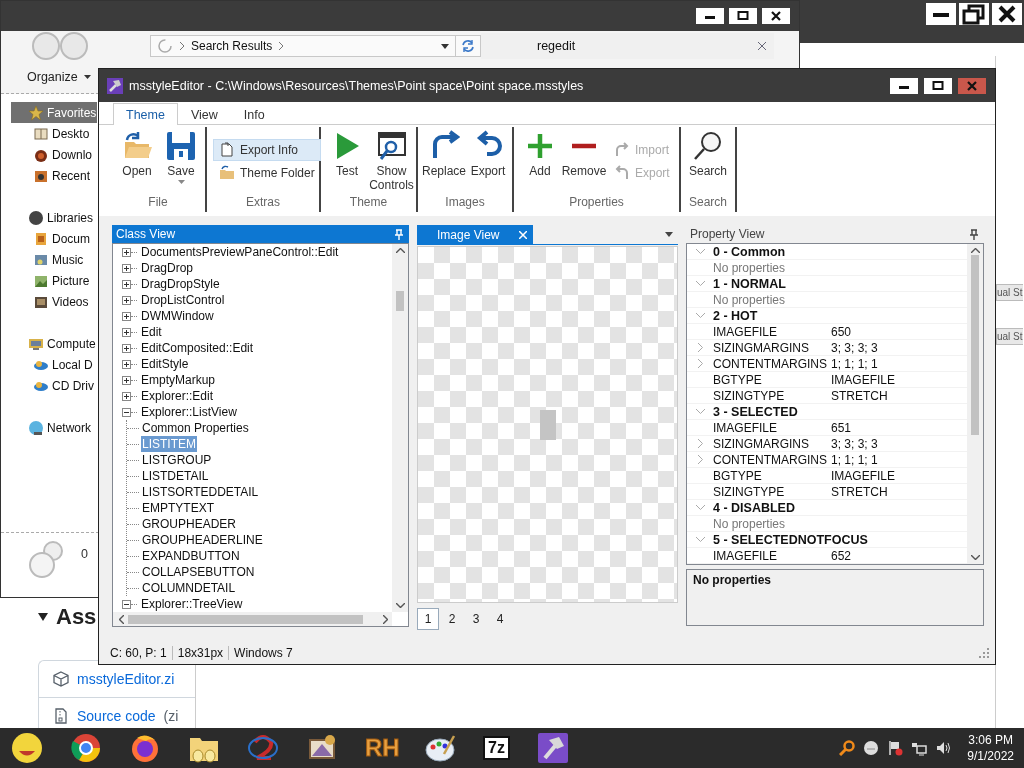  I want to click on clock: 3:06 PM 9/1/2022, so click(990, 748).